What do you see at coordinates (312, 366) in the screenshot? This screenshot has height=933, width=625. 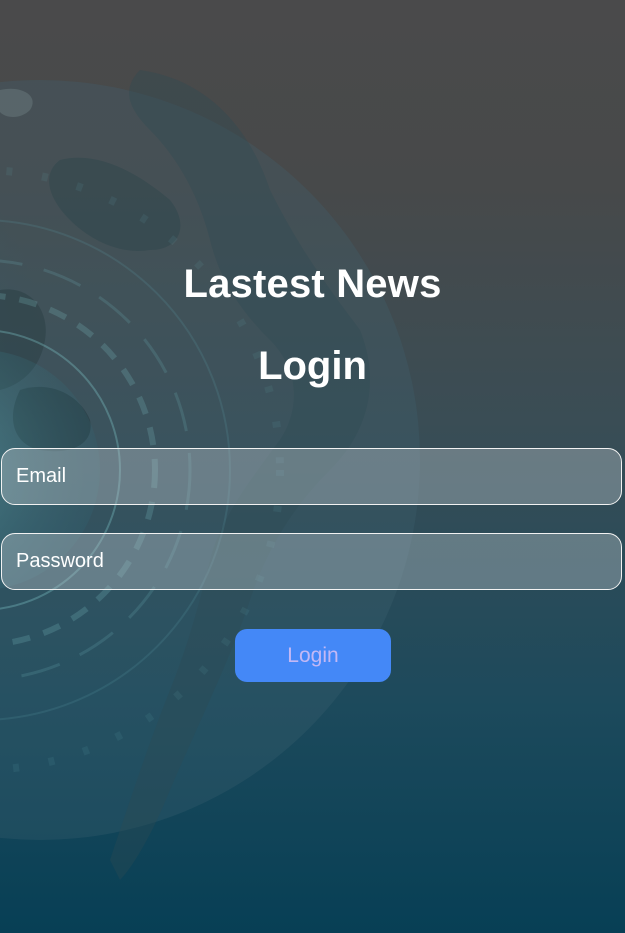 I see `login-heading: Login` at bounding box center [312, 366].